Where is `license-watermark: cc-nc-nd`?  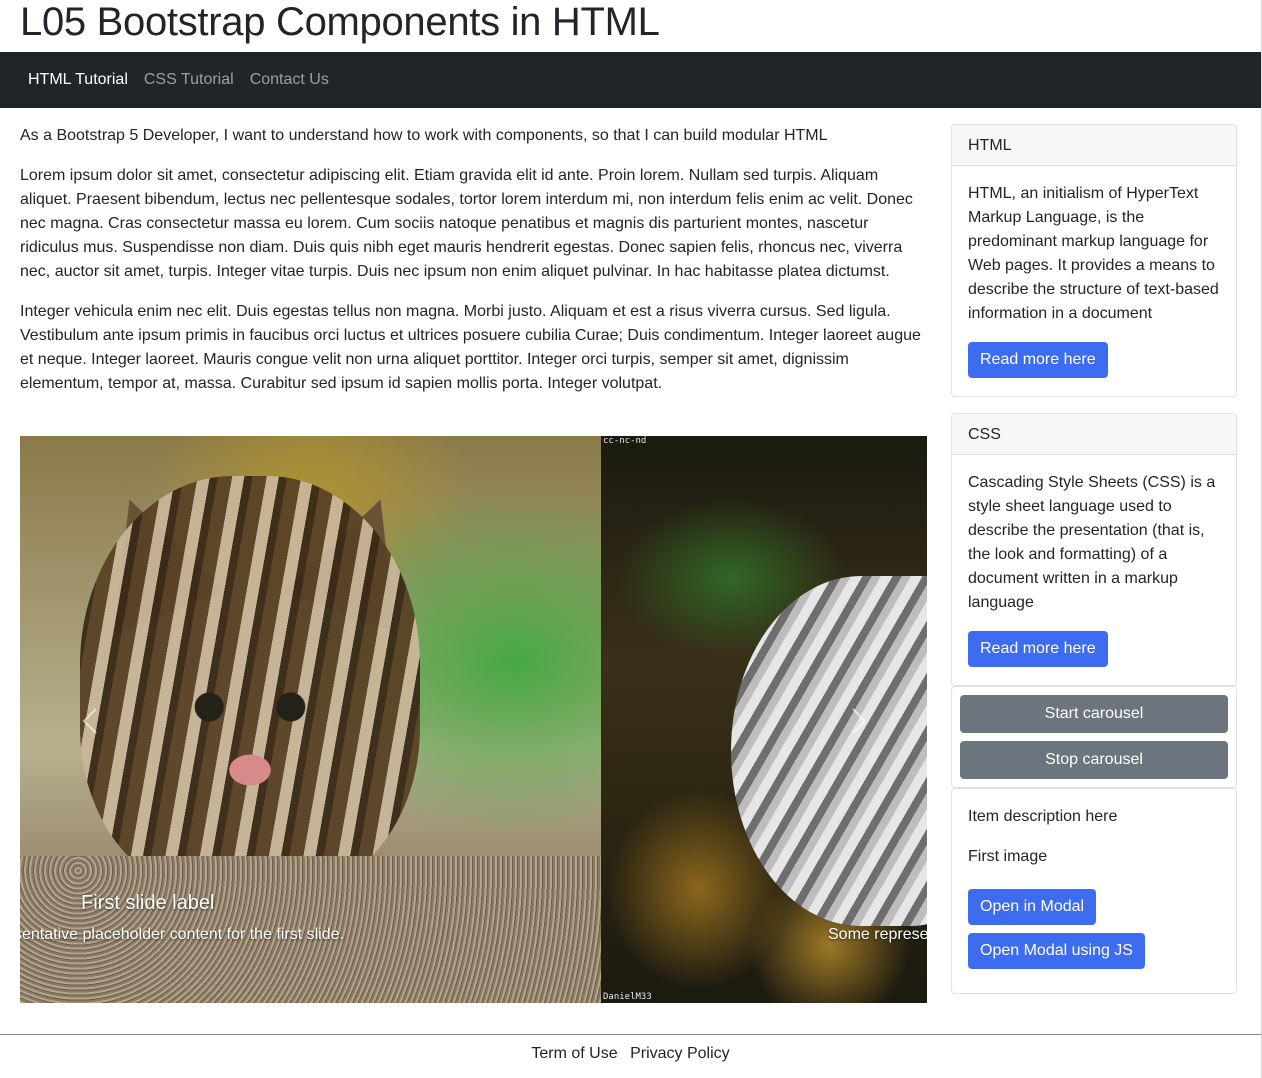 license-watermark: cc-nc-nd is located at coordinates (625, 441).